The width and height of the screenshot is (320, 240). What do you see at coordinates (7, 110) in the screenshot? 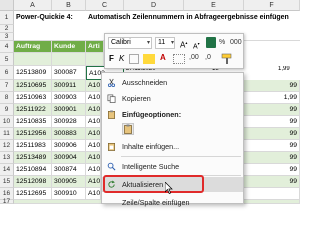
I see `row-header: 9` at bounding box center [7, 110].